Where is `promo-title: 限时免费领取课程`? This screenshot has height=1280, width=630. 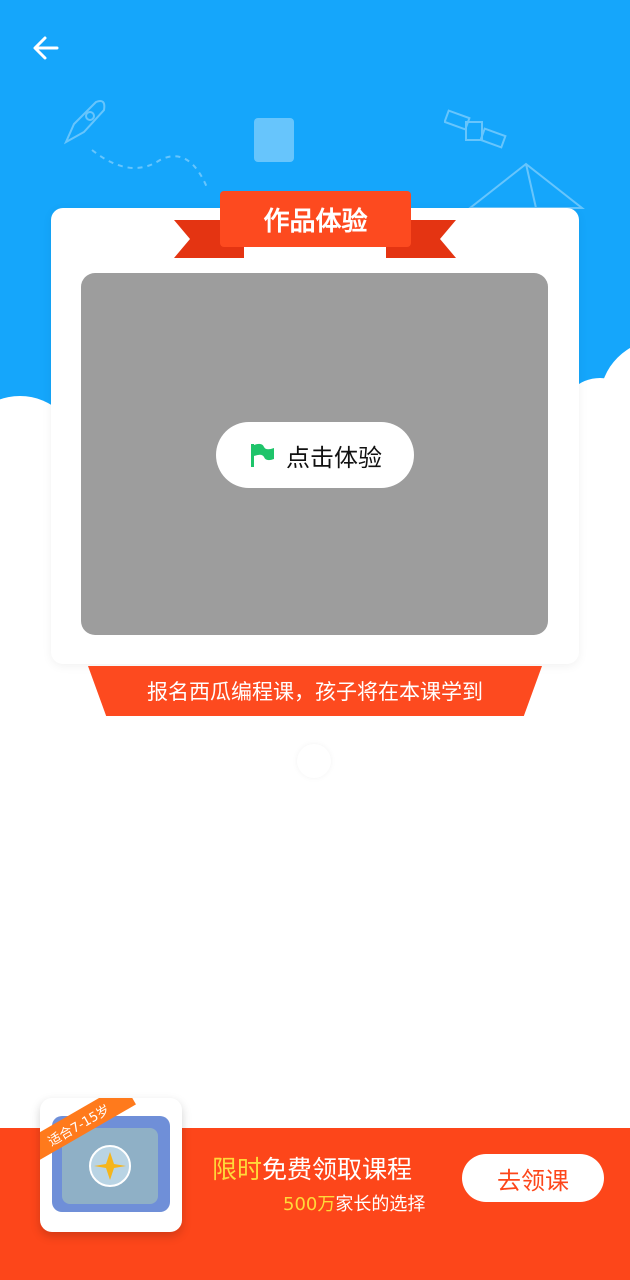 promo-title: 限时免费领取课程 is located at coordinates (312, 1168).